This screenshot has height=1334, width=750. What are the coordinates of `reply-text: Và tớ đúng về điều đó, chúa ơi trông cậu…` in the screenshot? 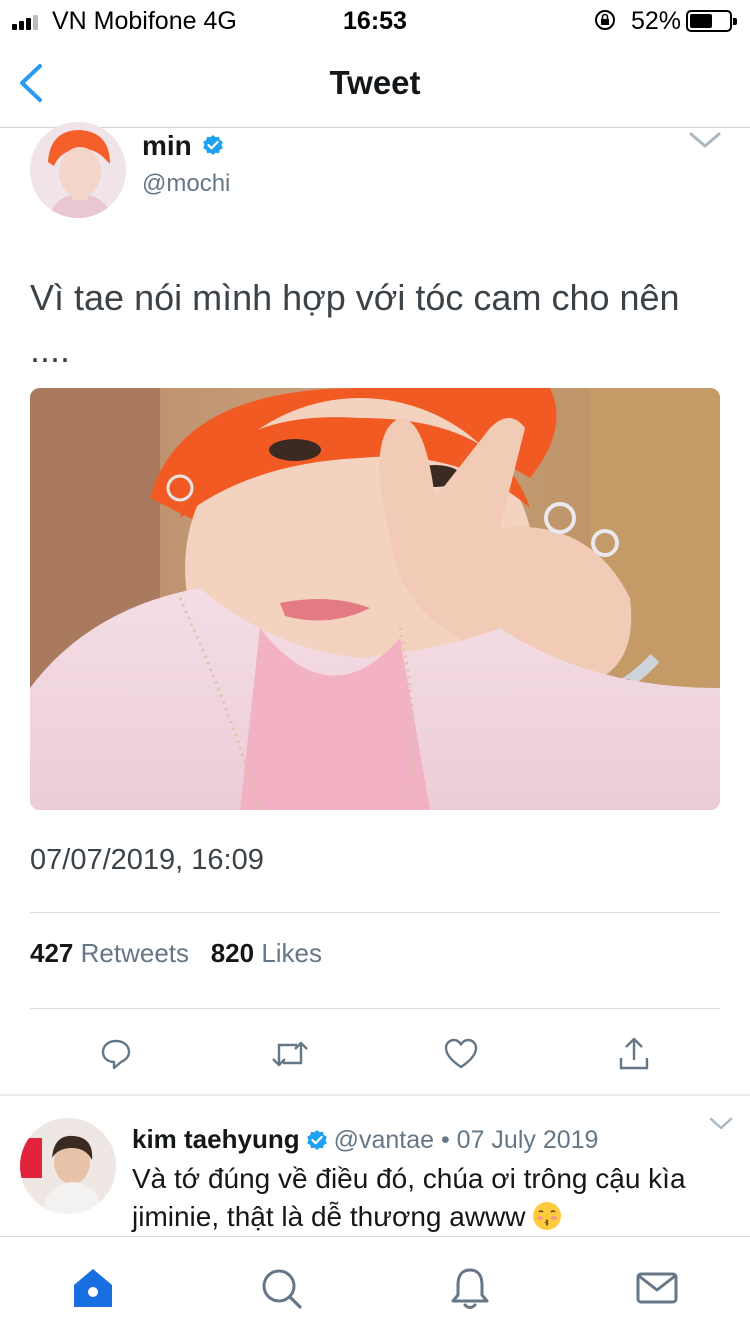 It's located at (409, 1197).